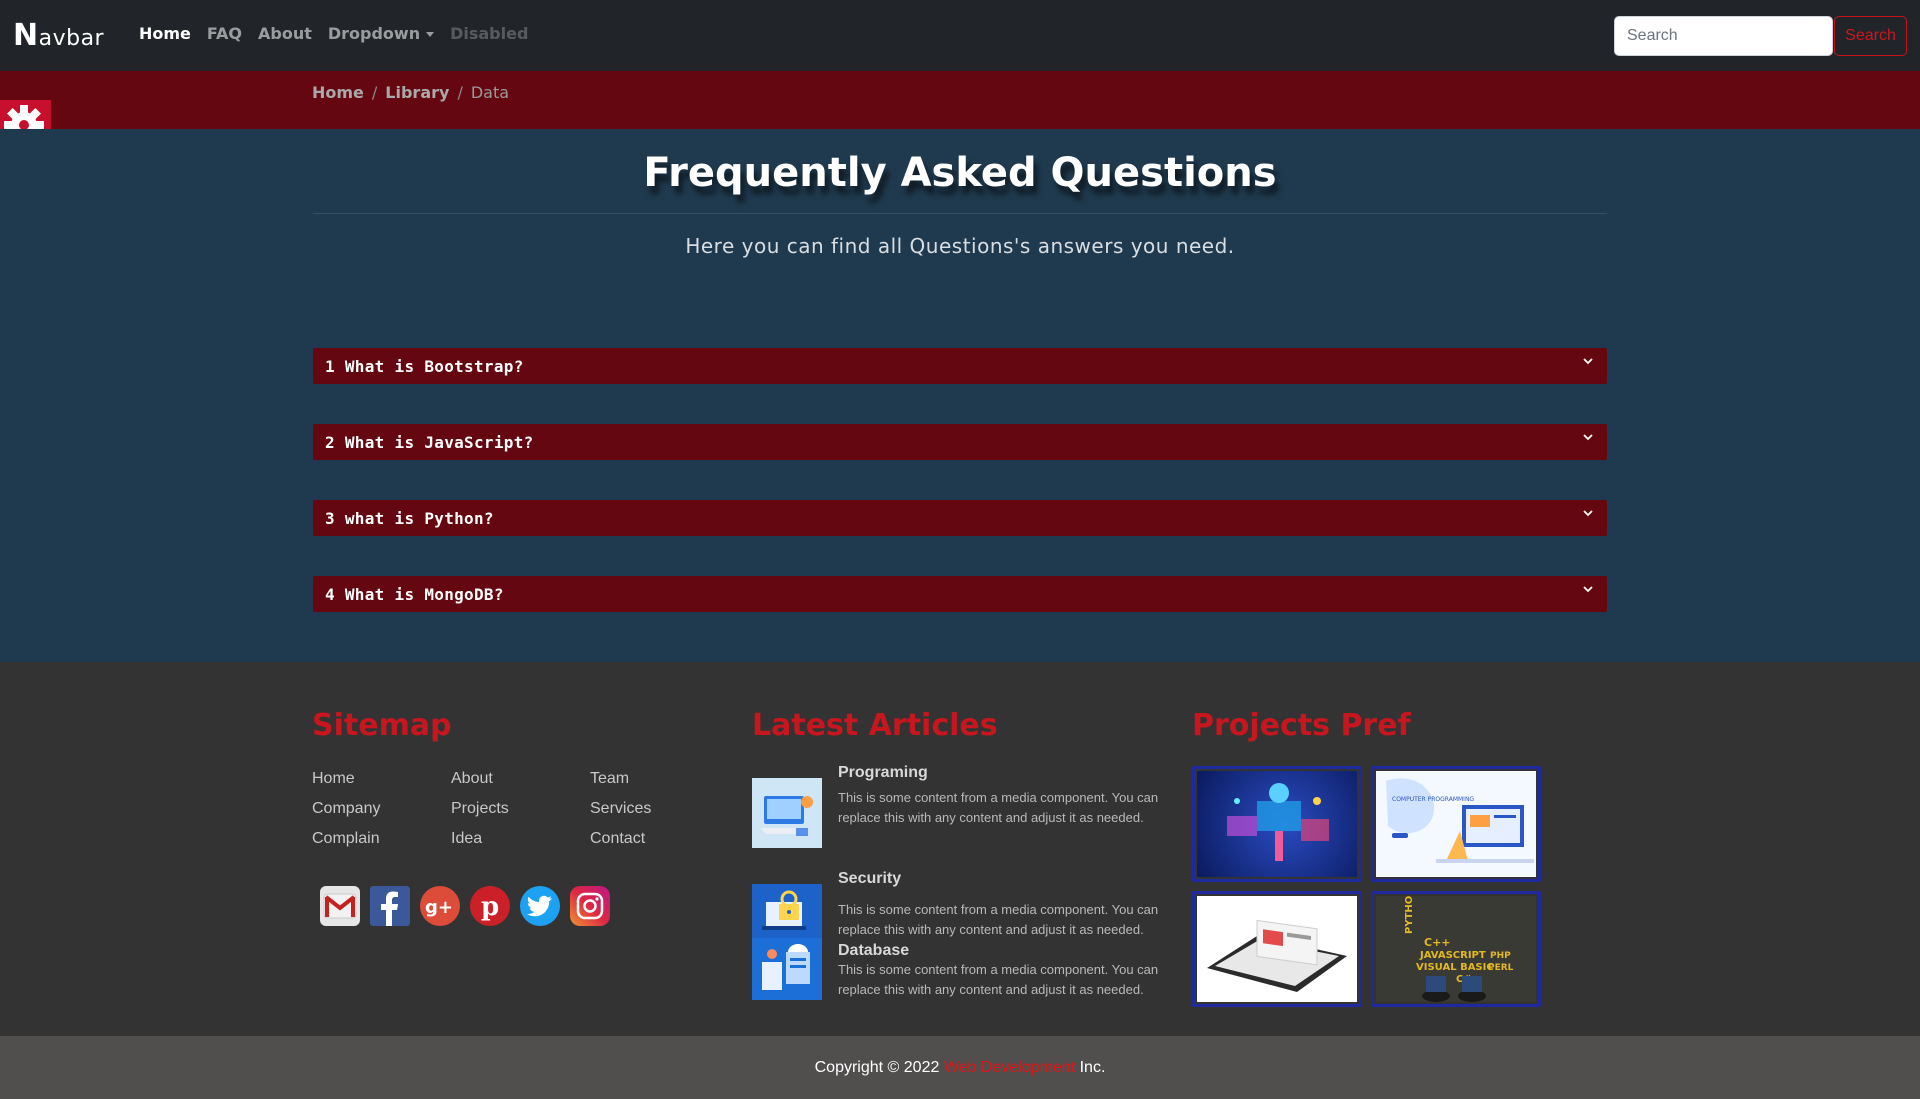  What do you see at coordinates (465, 906) in the screenshot?
I see `social-links: g+ p` at bounding box center [465, 906].